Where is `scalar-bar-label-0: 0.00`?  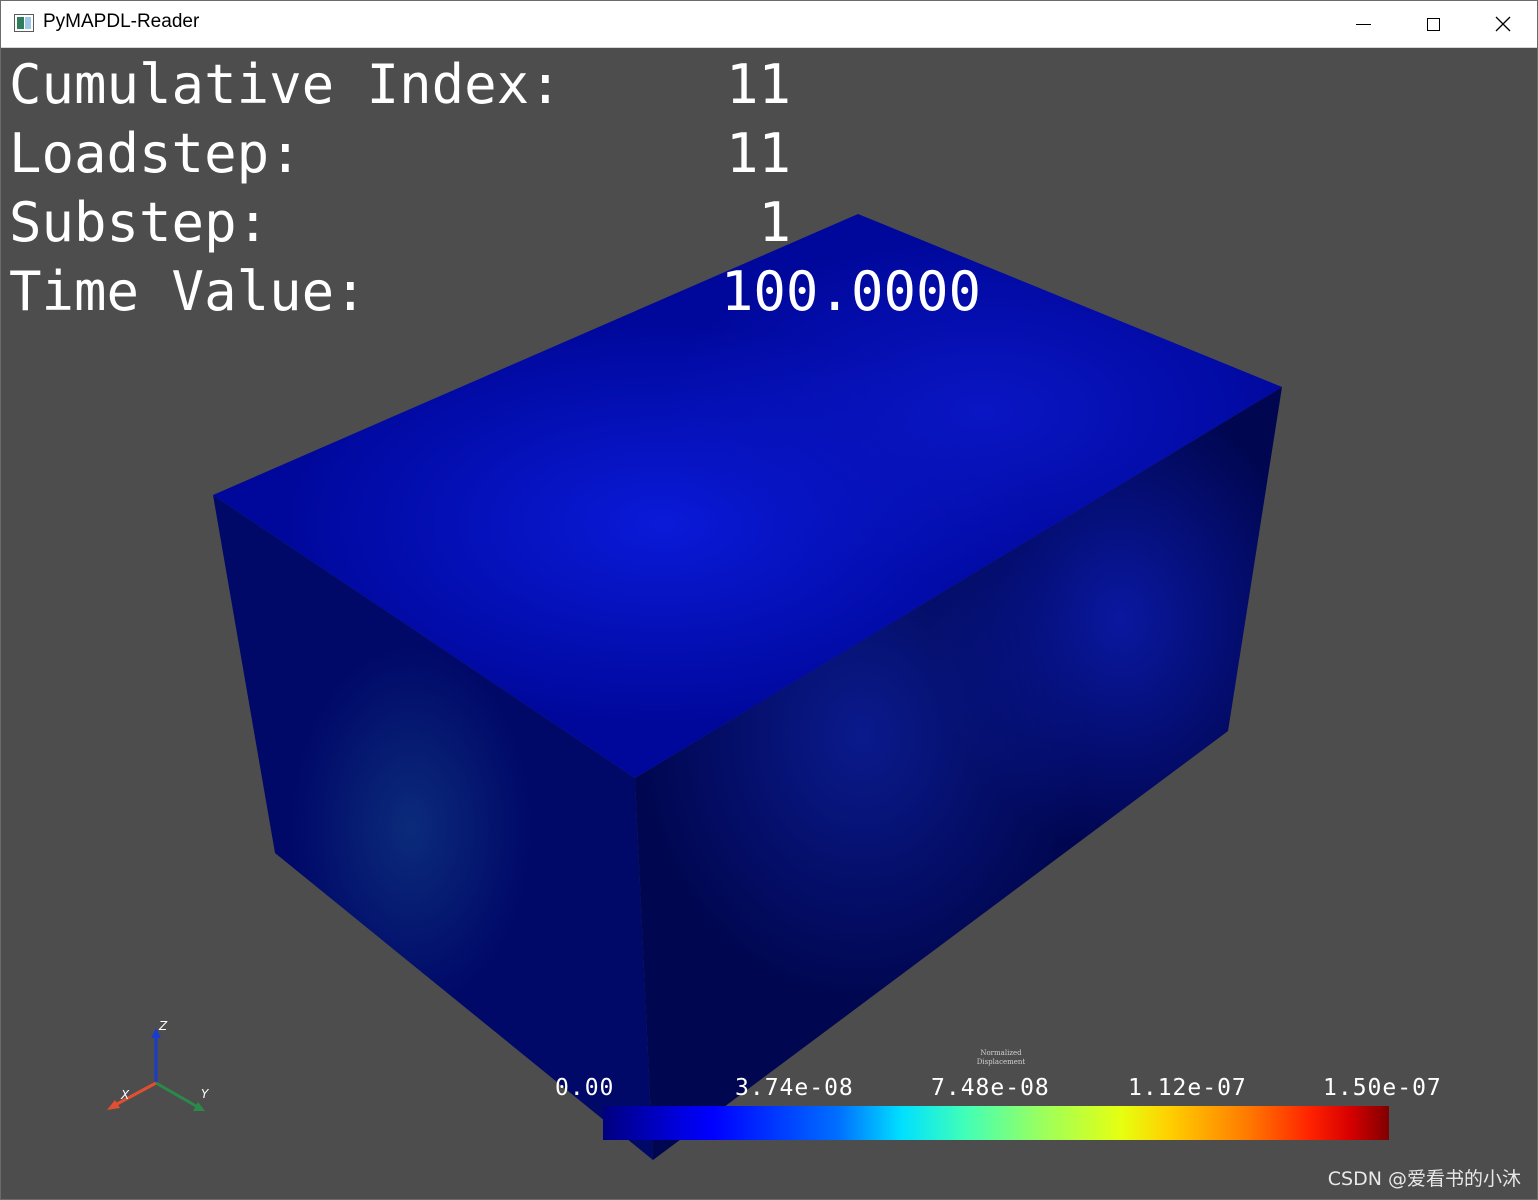 scalar-bar-label-0: 0.00 is located at coordinates (585, 1088).